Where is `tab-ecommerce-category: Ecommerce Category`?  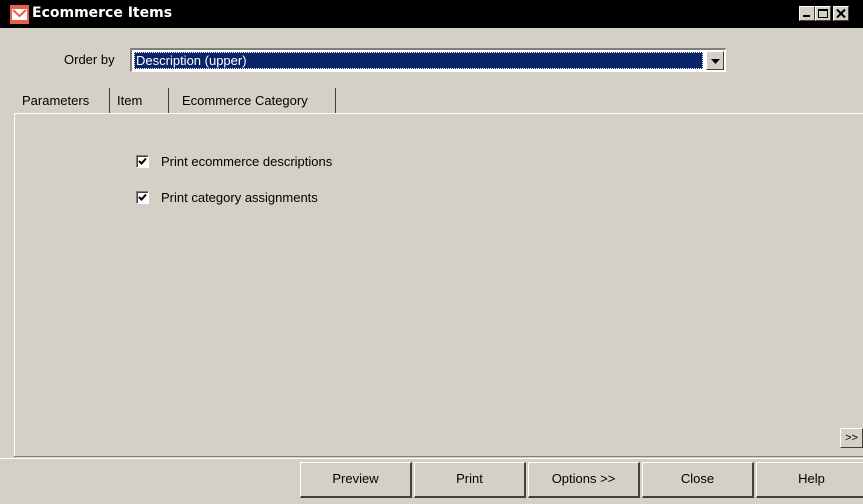
tab-ecommerce-category: Ecommerce Category is located at coordinates (256, 101).